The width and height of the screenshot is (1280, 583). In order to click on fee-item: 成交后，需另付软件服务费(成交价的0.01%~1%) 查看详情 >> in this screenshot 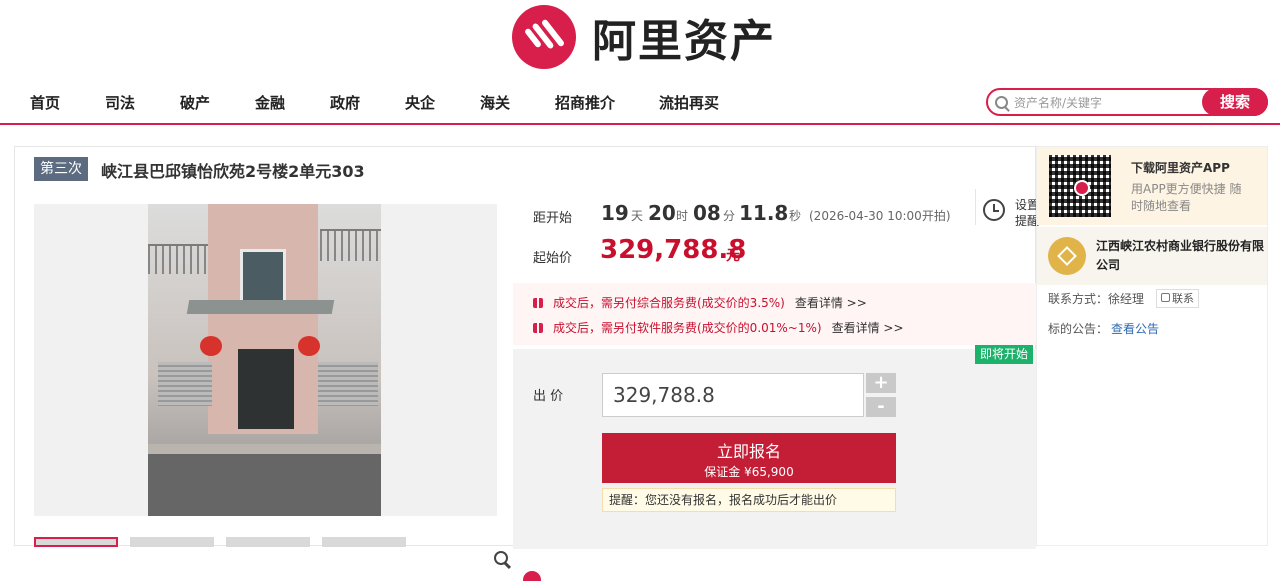, I will do `click(718, 327)`.